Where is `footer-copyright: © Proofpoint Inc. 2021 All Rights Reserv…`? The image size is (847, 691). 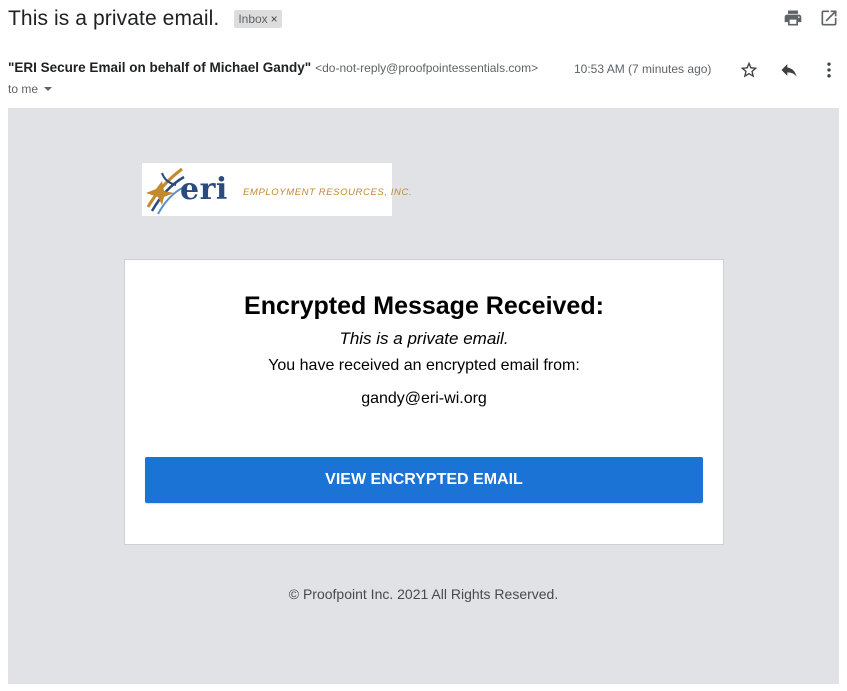
footer-copyright: © Proofpoint Inc. 2021 All Rights Reserv… is located at coordinates (423, 594).